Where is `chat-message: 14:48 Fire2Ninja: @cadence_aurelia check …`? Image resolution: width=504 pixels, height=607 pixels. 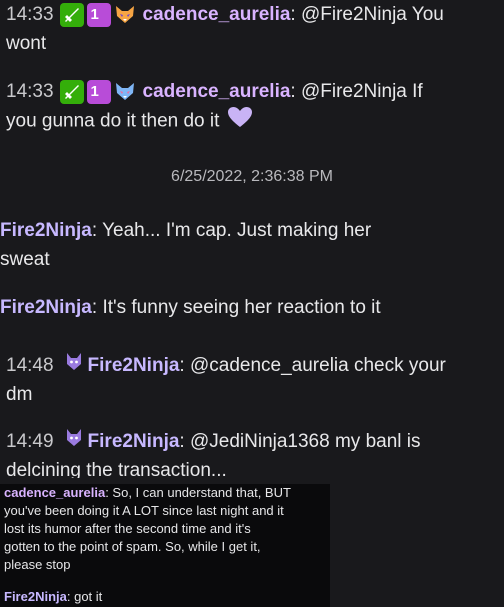
chat-message: 14:48 Fire2Ninja: @cadence_aurelia check … is located at coordinates (252, 380).